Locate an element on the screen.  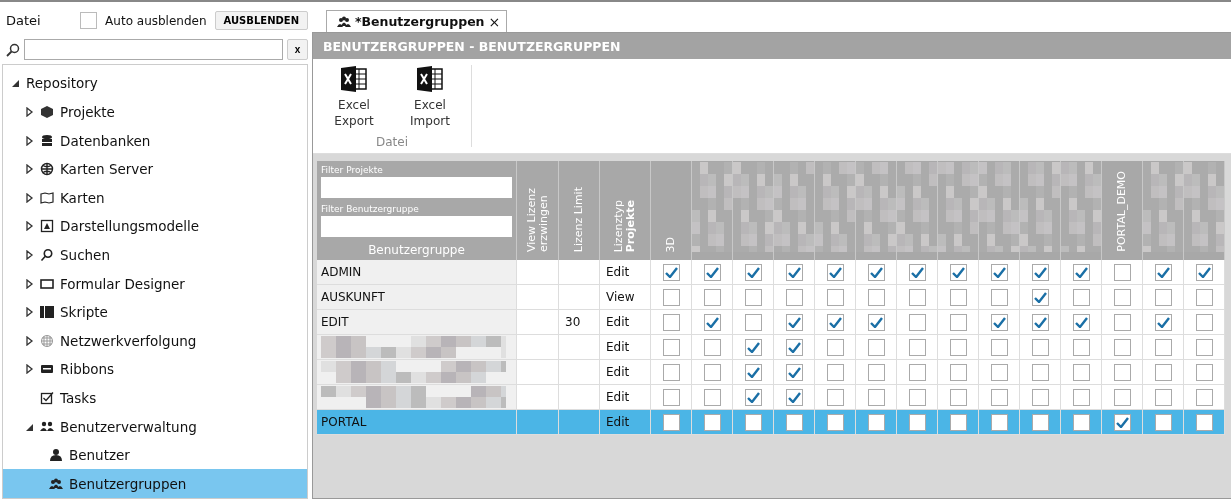
table-row-header: PORTAL is located at coordinates (417, 422).